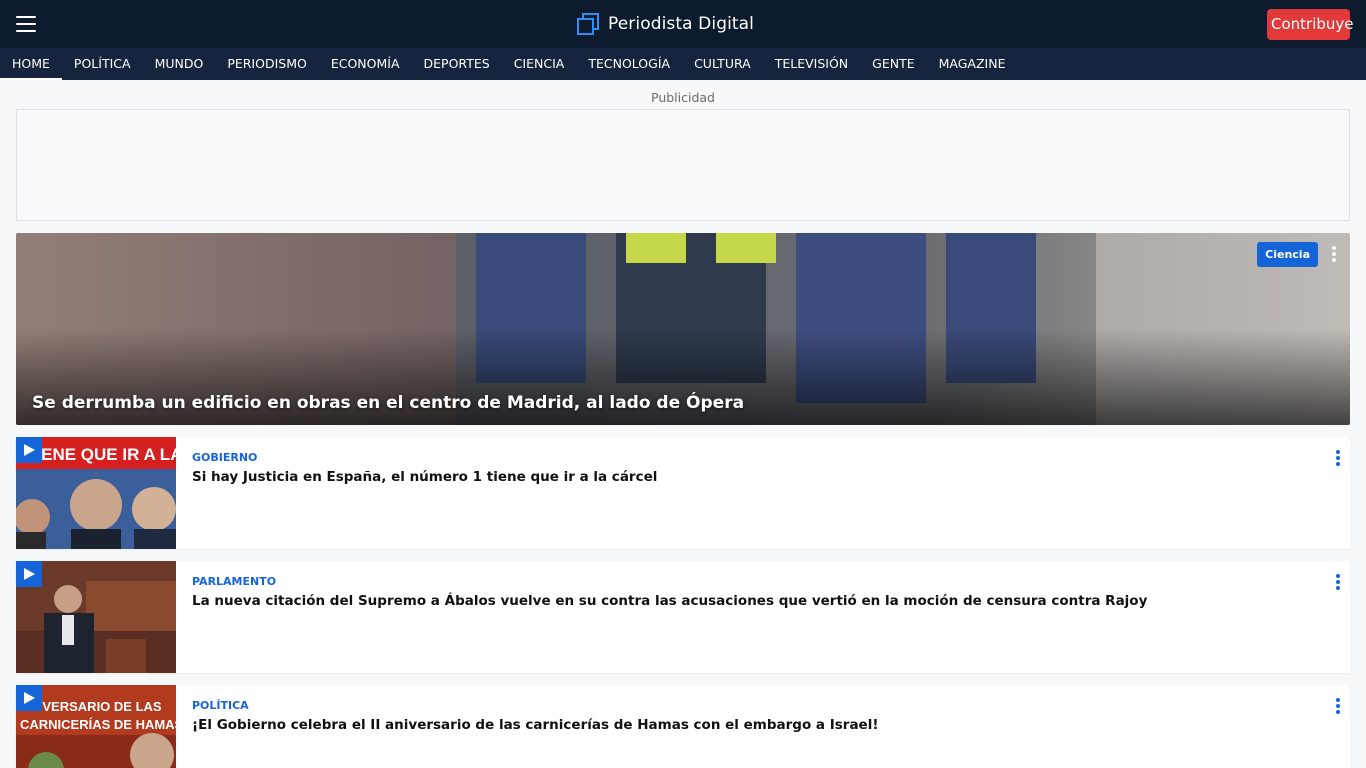 Image resolution: width=1366 pixels, height=768 pixels. What do you see at coordinates (893, 64) in the screenshot?
I see `nav-item-gente: GENTE` at bounding box center [893, 64].